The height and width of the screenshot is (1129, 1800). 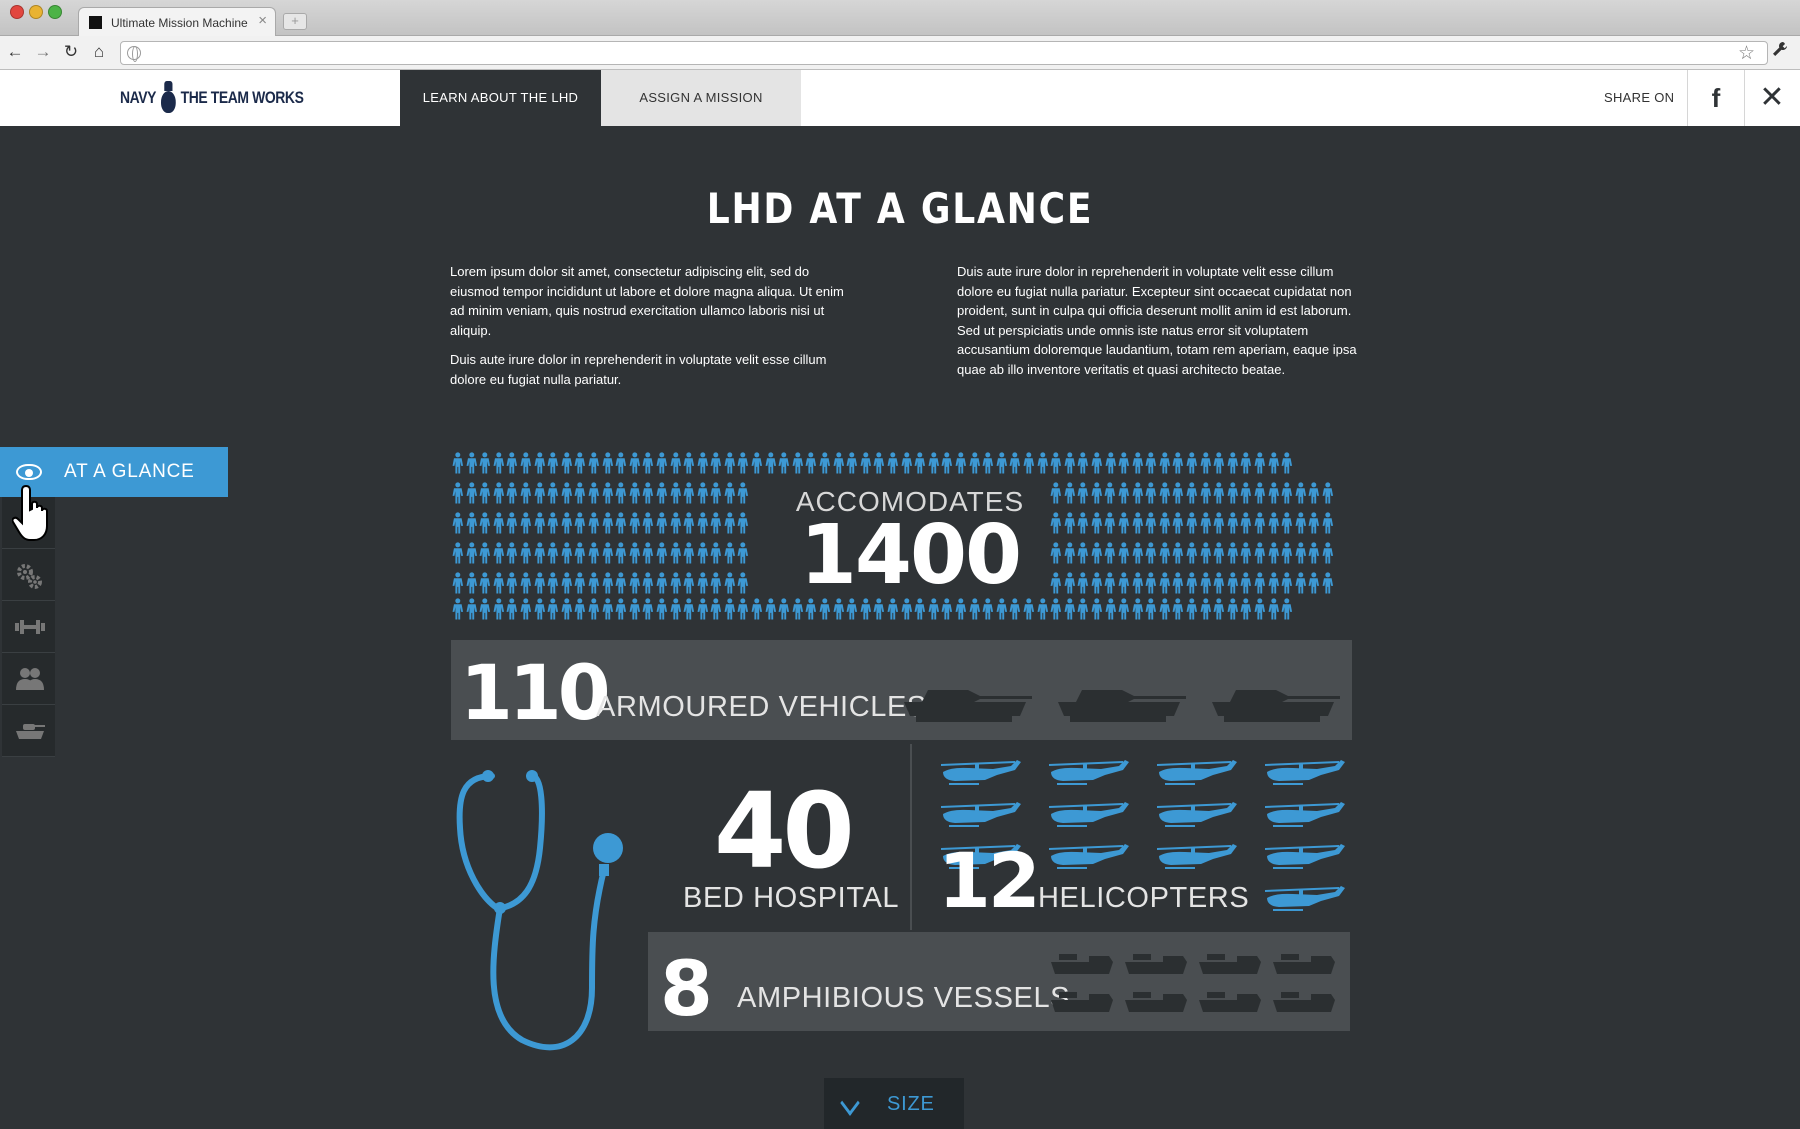 I want to click on vessels-value: 8, so click(x=686, y=988).